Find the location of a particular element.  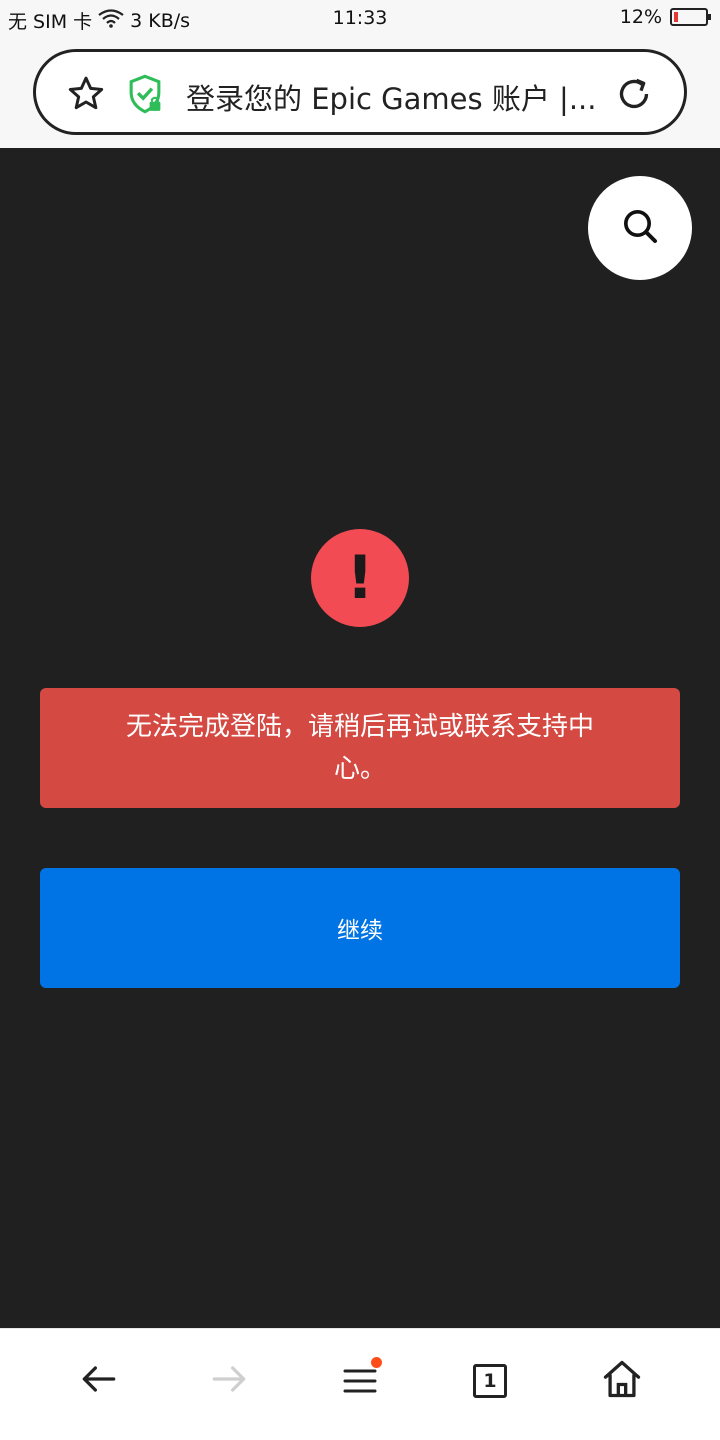

menu-icon is located at coordinates (361, 1379).